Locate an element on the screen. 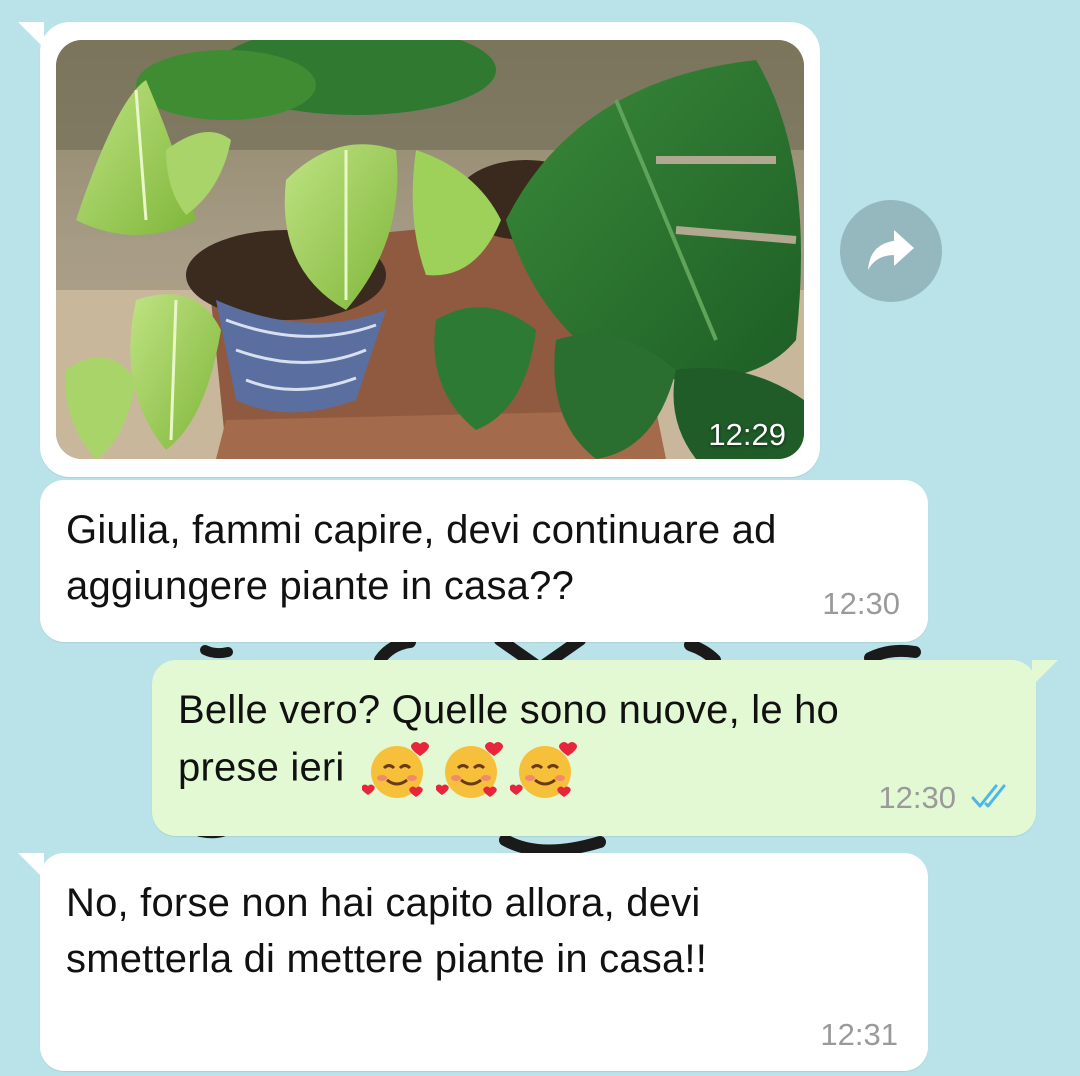 The width and height of the screenshot is (1080, 1076). emoji-group is located at coordinates (472, 770).